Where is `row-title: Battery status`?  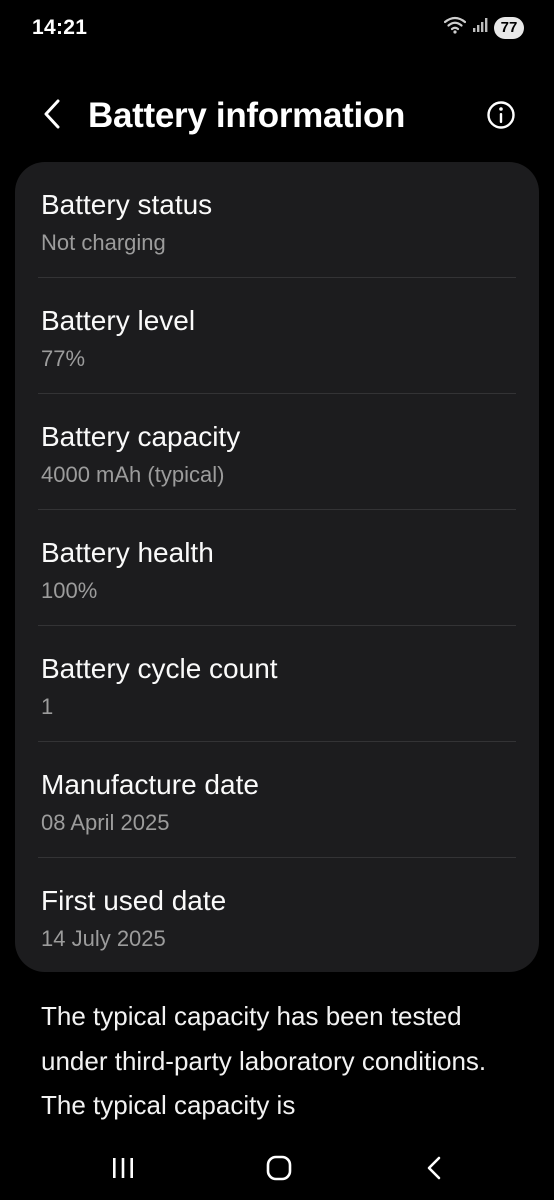 row-title: Battery status is located at coordinates (127, 204).